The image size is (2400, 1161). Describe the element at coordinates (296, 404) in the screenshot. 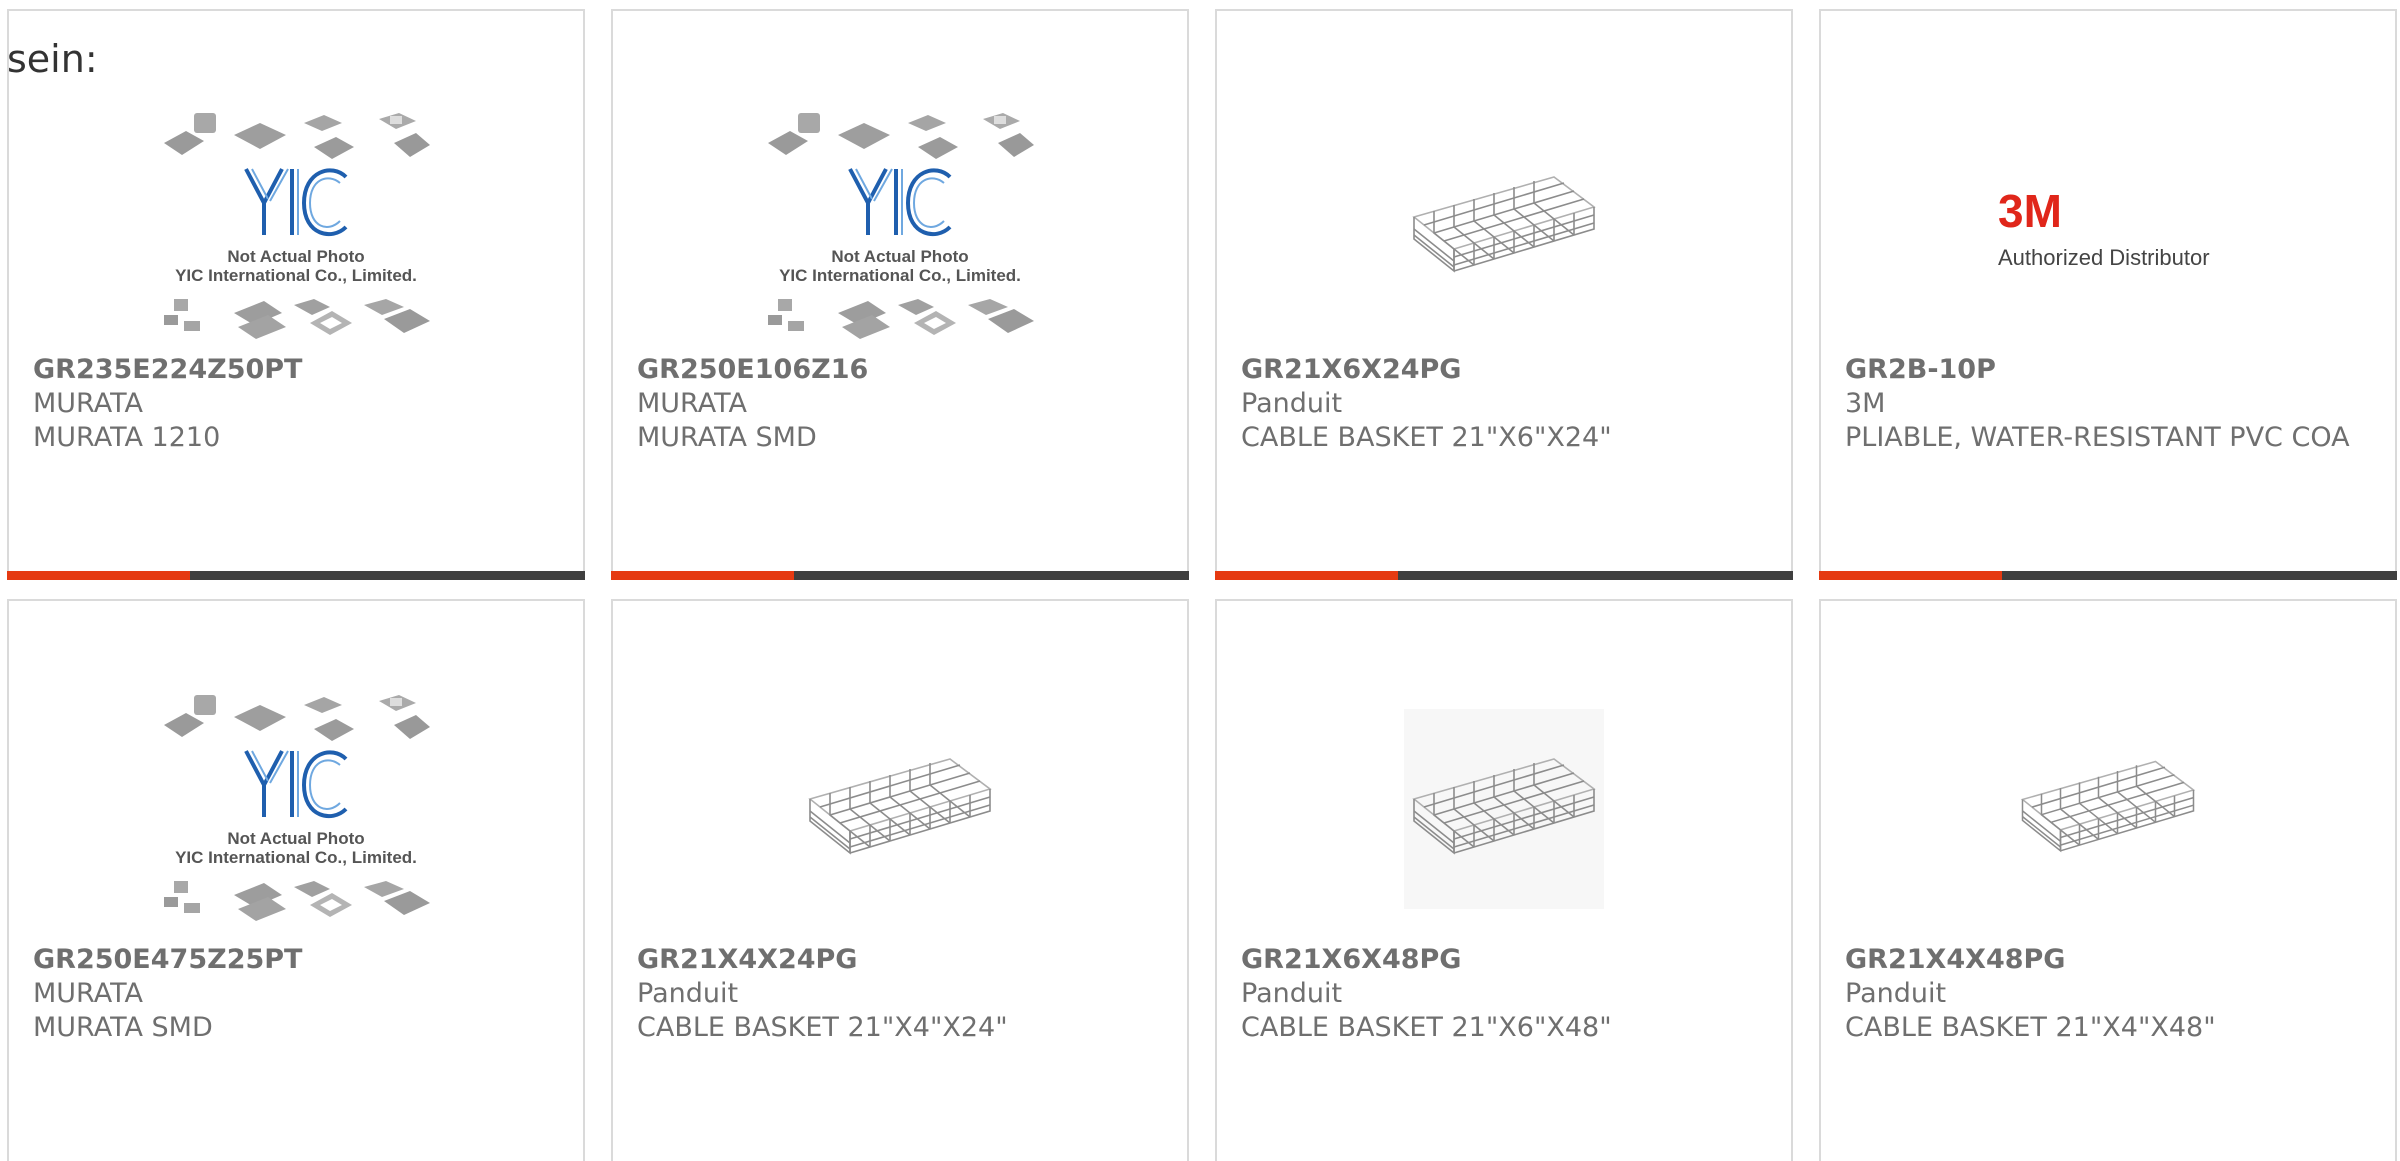

I see `product-info: GR235E224Z50PT MURATA MURATA 1210` at that location.